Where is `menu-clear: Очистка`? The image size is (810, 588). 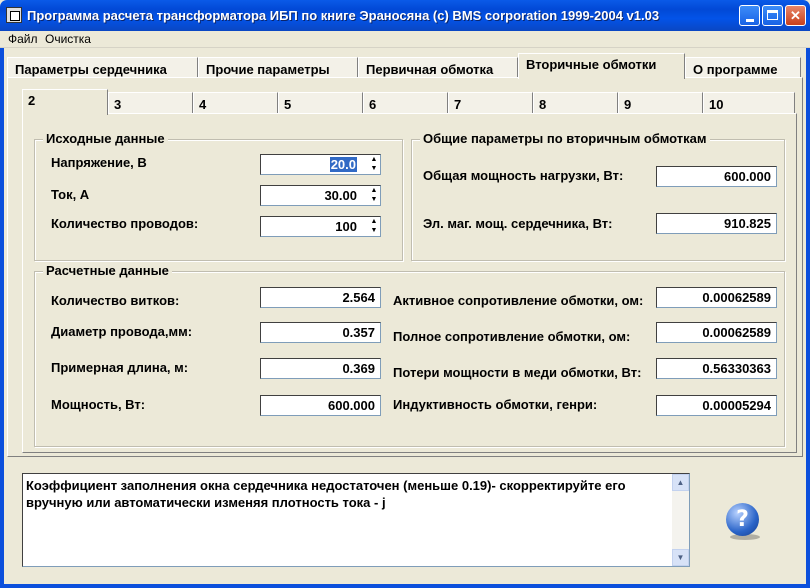 menu-clear: Очистка is located at coordinates (68, 39).